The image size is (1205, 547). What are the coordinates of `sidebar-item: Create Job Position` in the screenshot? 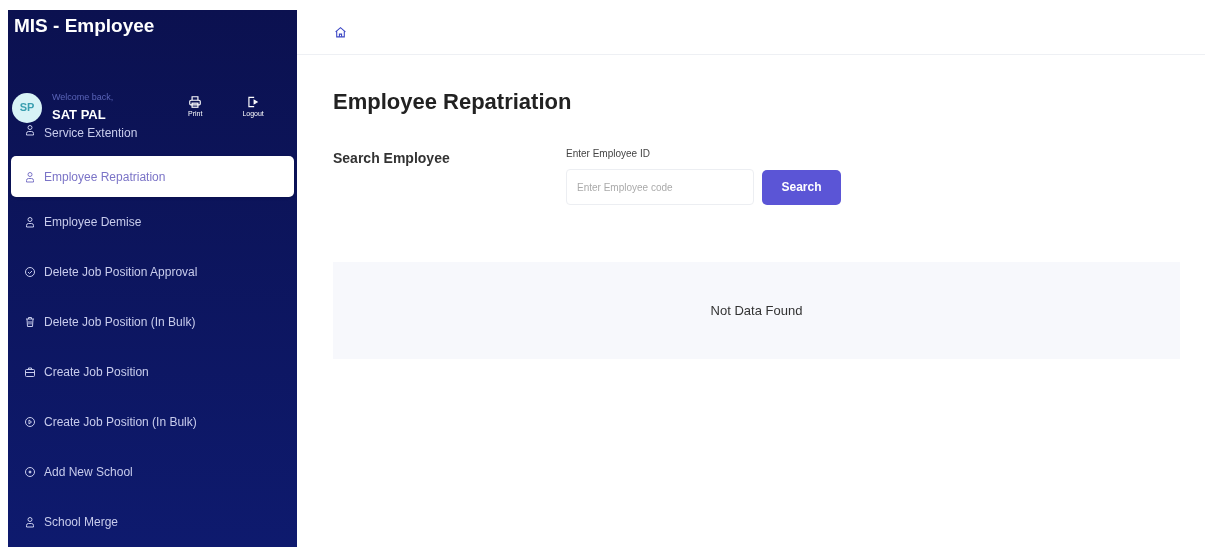 It's located at (152, 372).